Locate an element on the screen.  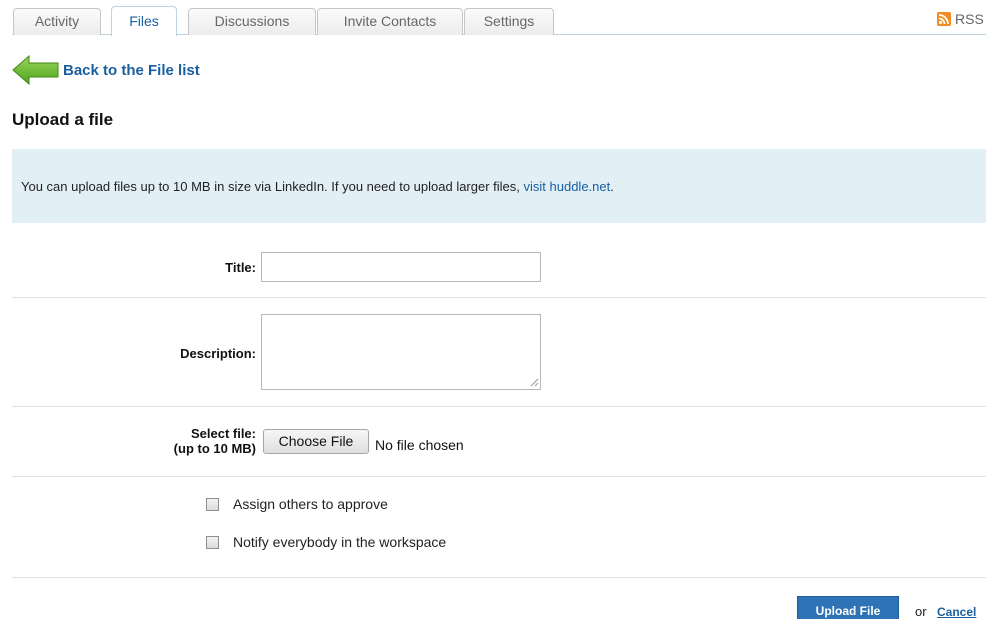
info-suffix: . is located at coordinates (612, 186).